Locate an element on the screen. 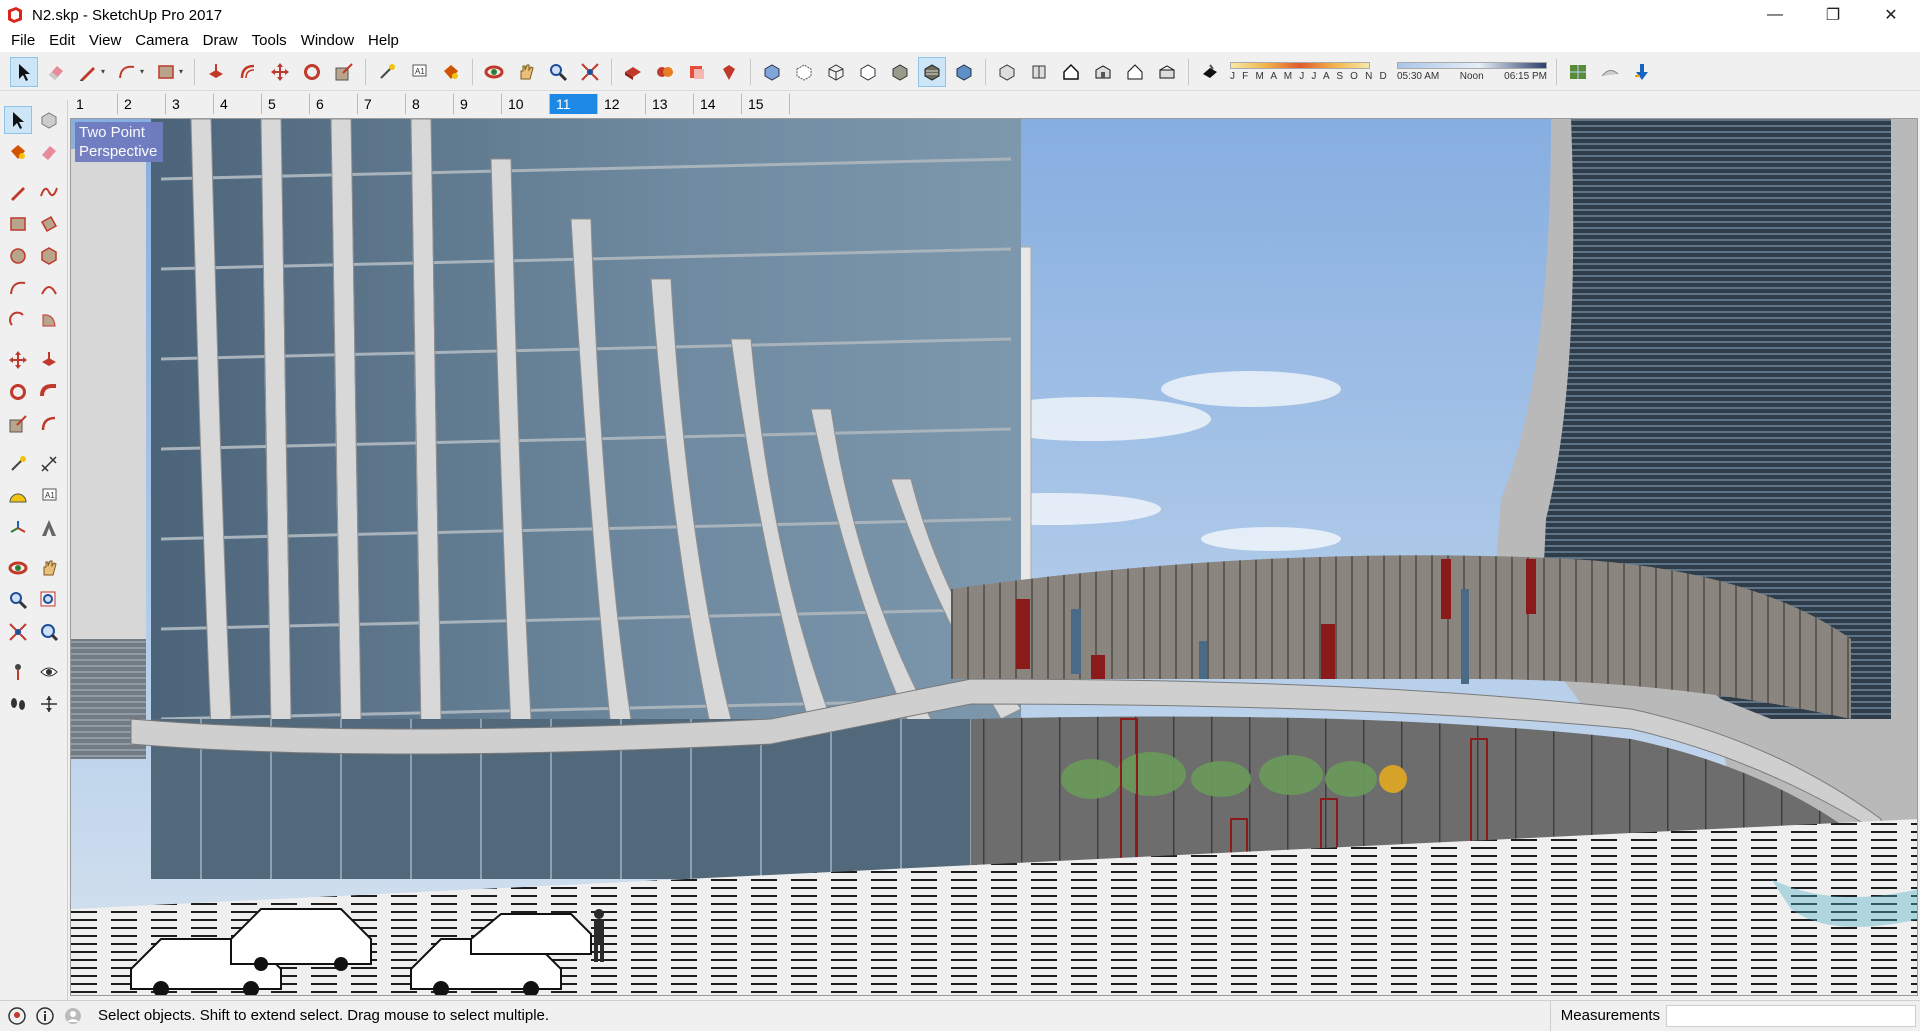 Image resolution: width=1920 pixels, height=1031 pixels. scene-tab-14: 14 is located at coordinates (718, 104).